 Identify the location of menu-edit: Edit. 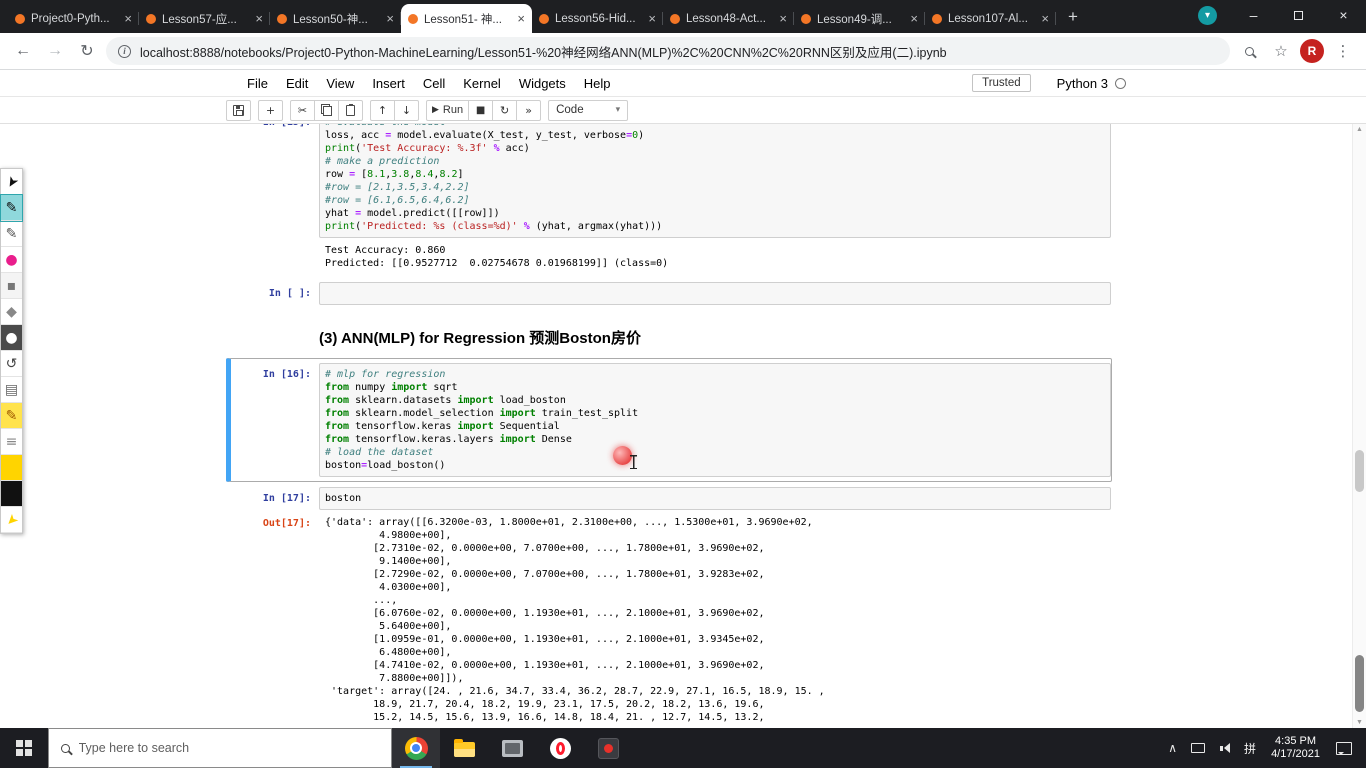
(297, 83).